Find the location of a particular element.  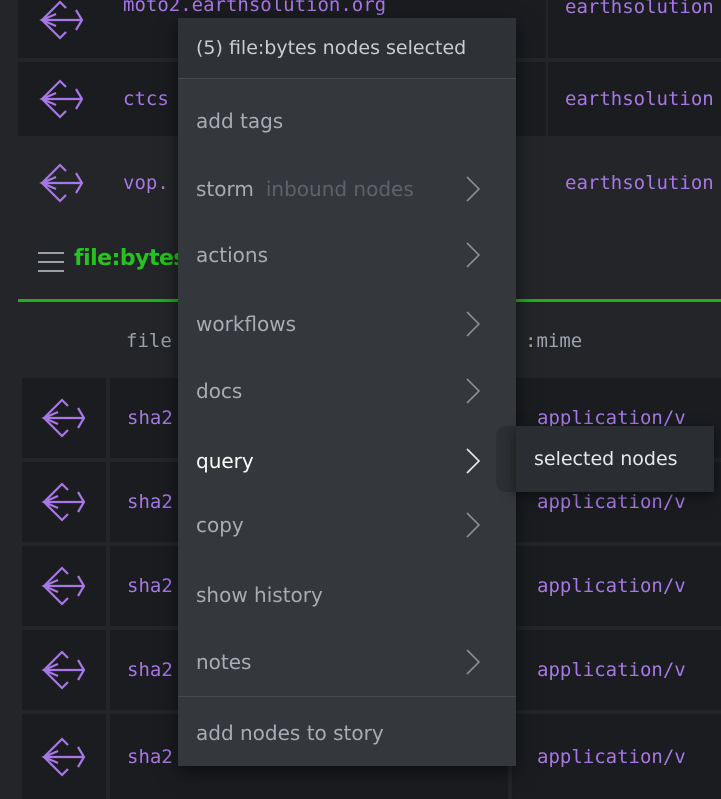

menu-item-label: docs is located at coordinates (219, 391).